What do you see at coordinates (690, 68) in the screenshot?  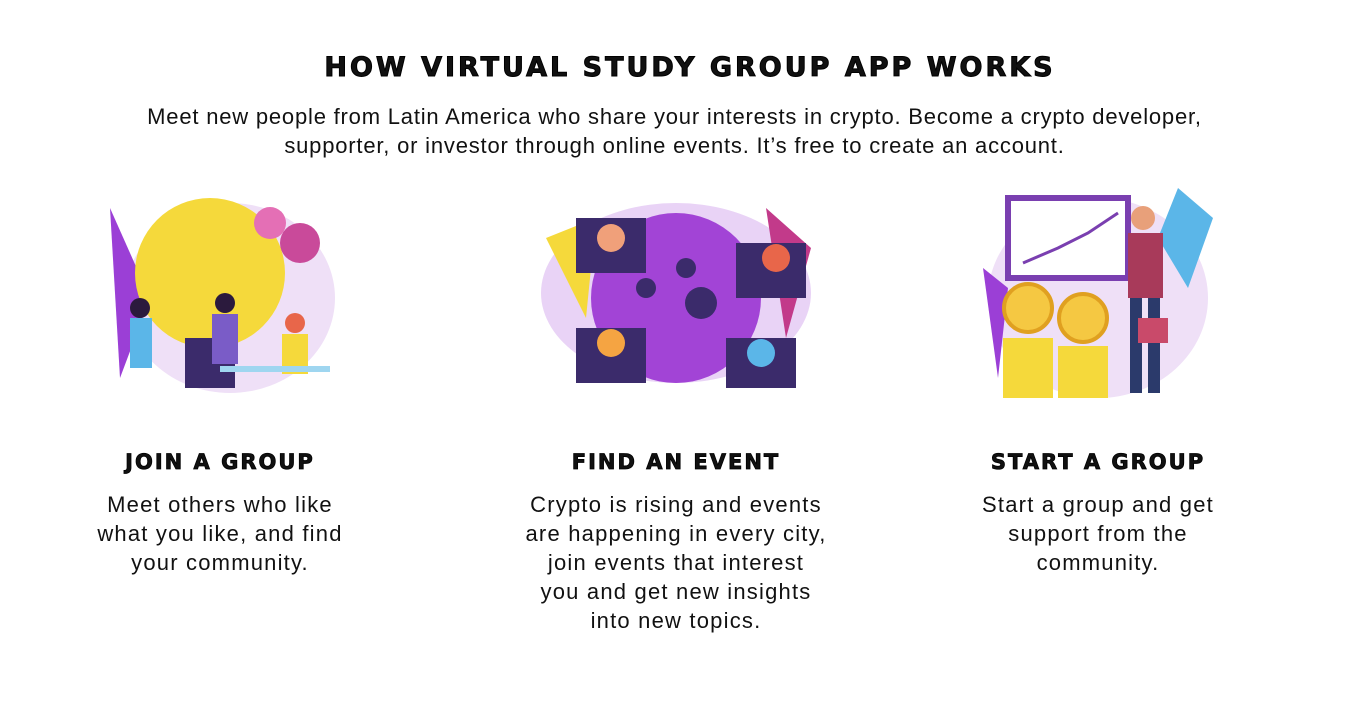 I see `page-title: HOW VIRTUAL STUDY GROUP APP WORKS` at bounding box center [690, 68].